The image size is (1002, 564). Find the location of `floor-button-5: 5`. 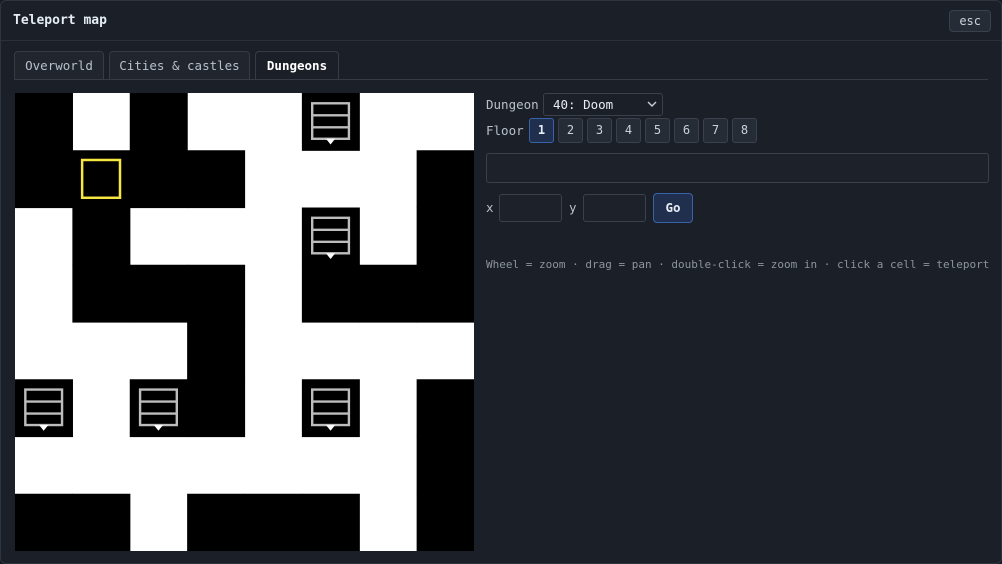

floor-button-5: 5 is located at coordinates (657, 130).